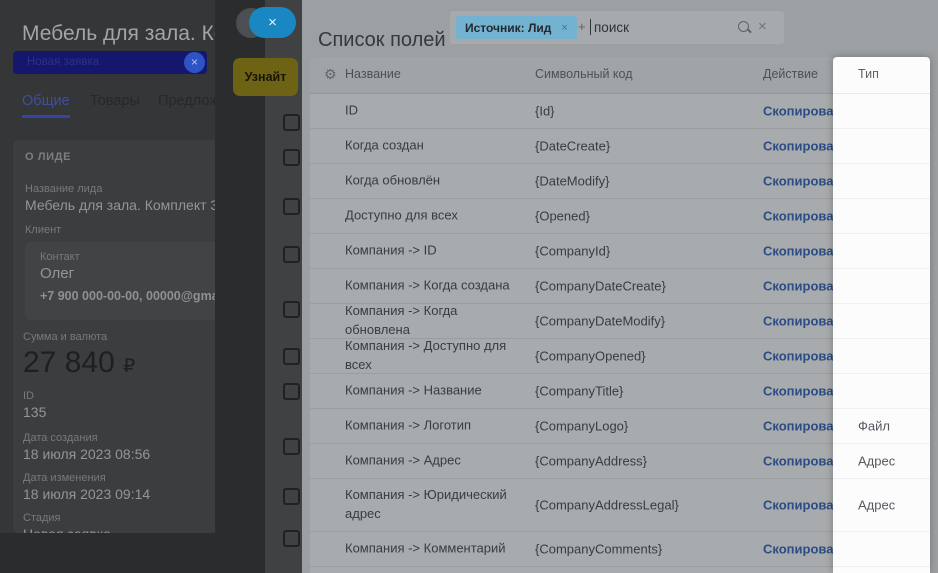  What do you see at coordinates (384, 145) in the screenshot?
I see `field-name-cell: Когда создан` at bounding box center [384, 145].